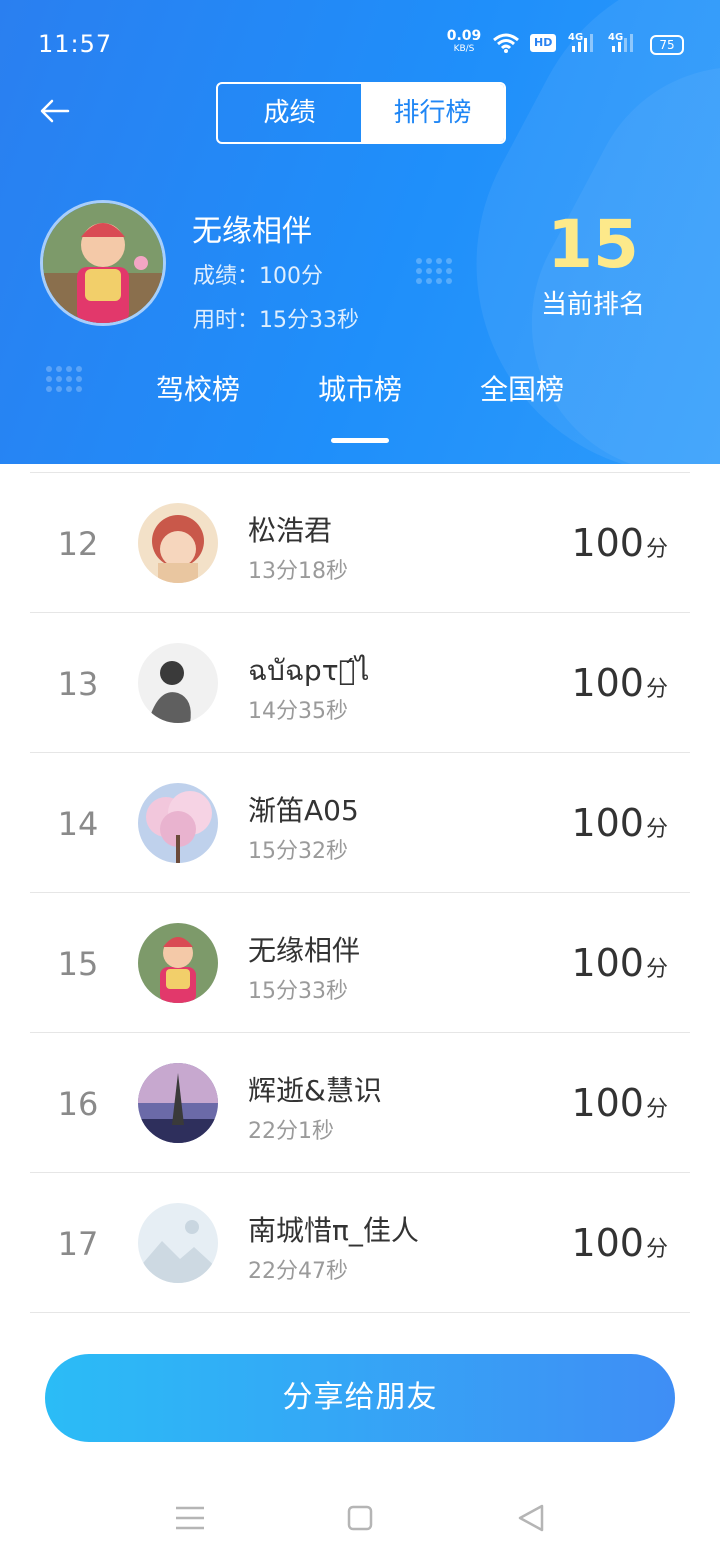 This screenshot has height=1560, width=720. Describe the element at coordinates (298, 991) in the screenshot. I see `player-time: 15分33秒` at that location.